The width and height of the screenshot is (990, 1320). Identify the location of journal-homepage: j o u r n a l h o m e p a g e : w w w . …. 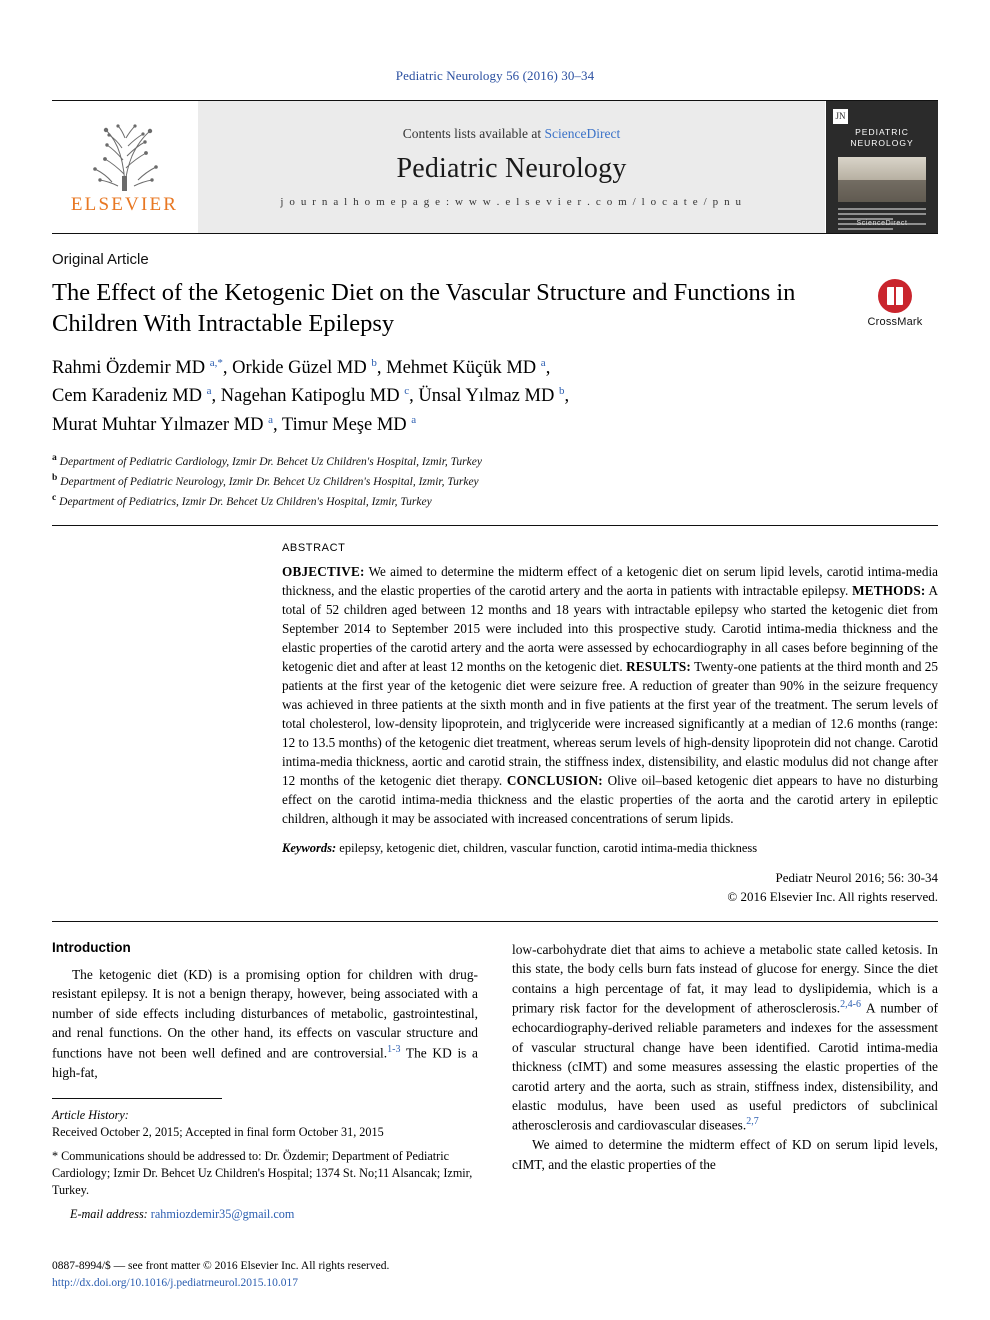
(511, 202).